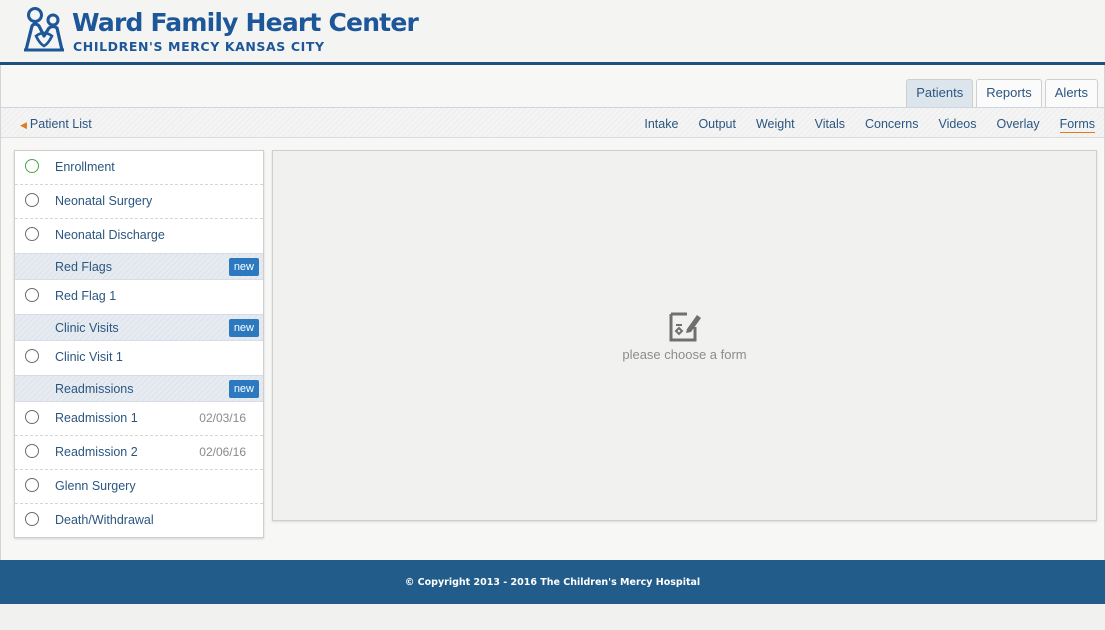  I want to click on group-readmissions: Readmissions new, so click(139, 388).